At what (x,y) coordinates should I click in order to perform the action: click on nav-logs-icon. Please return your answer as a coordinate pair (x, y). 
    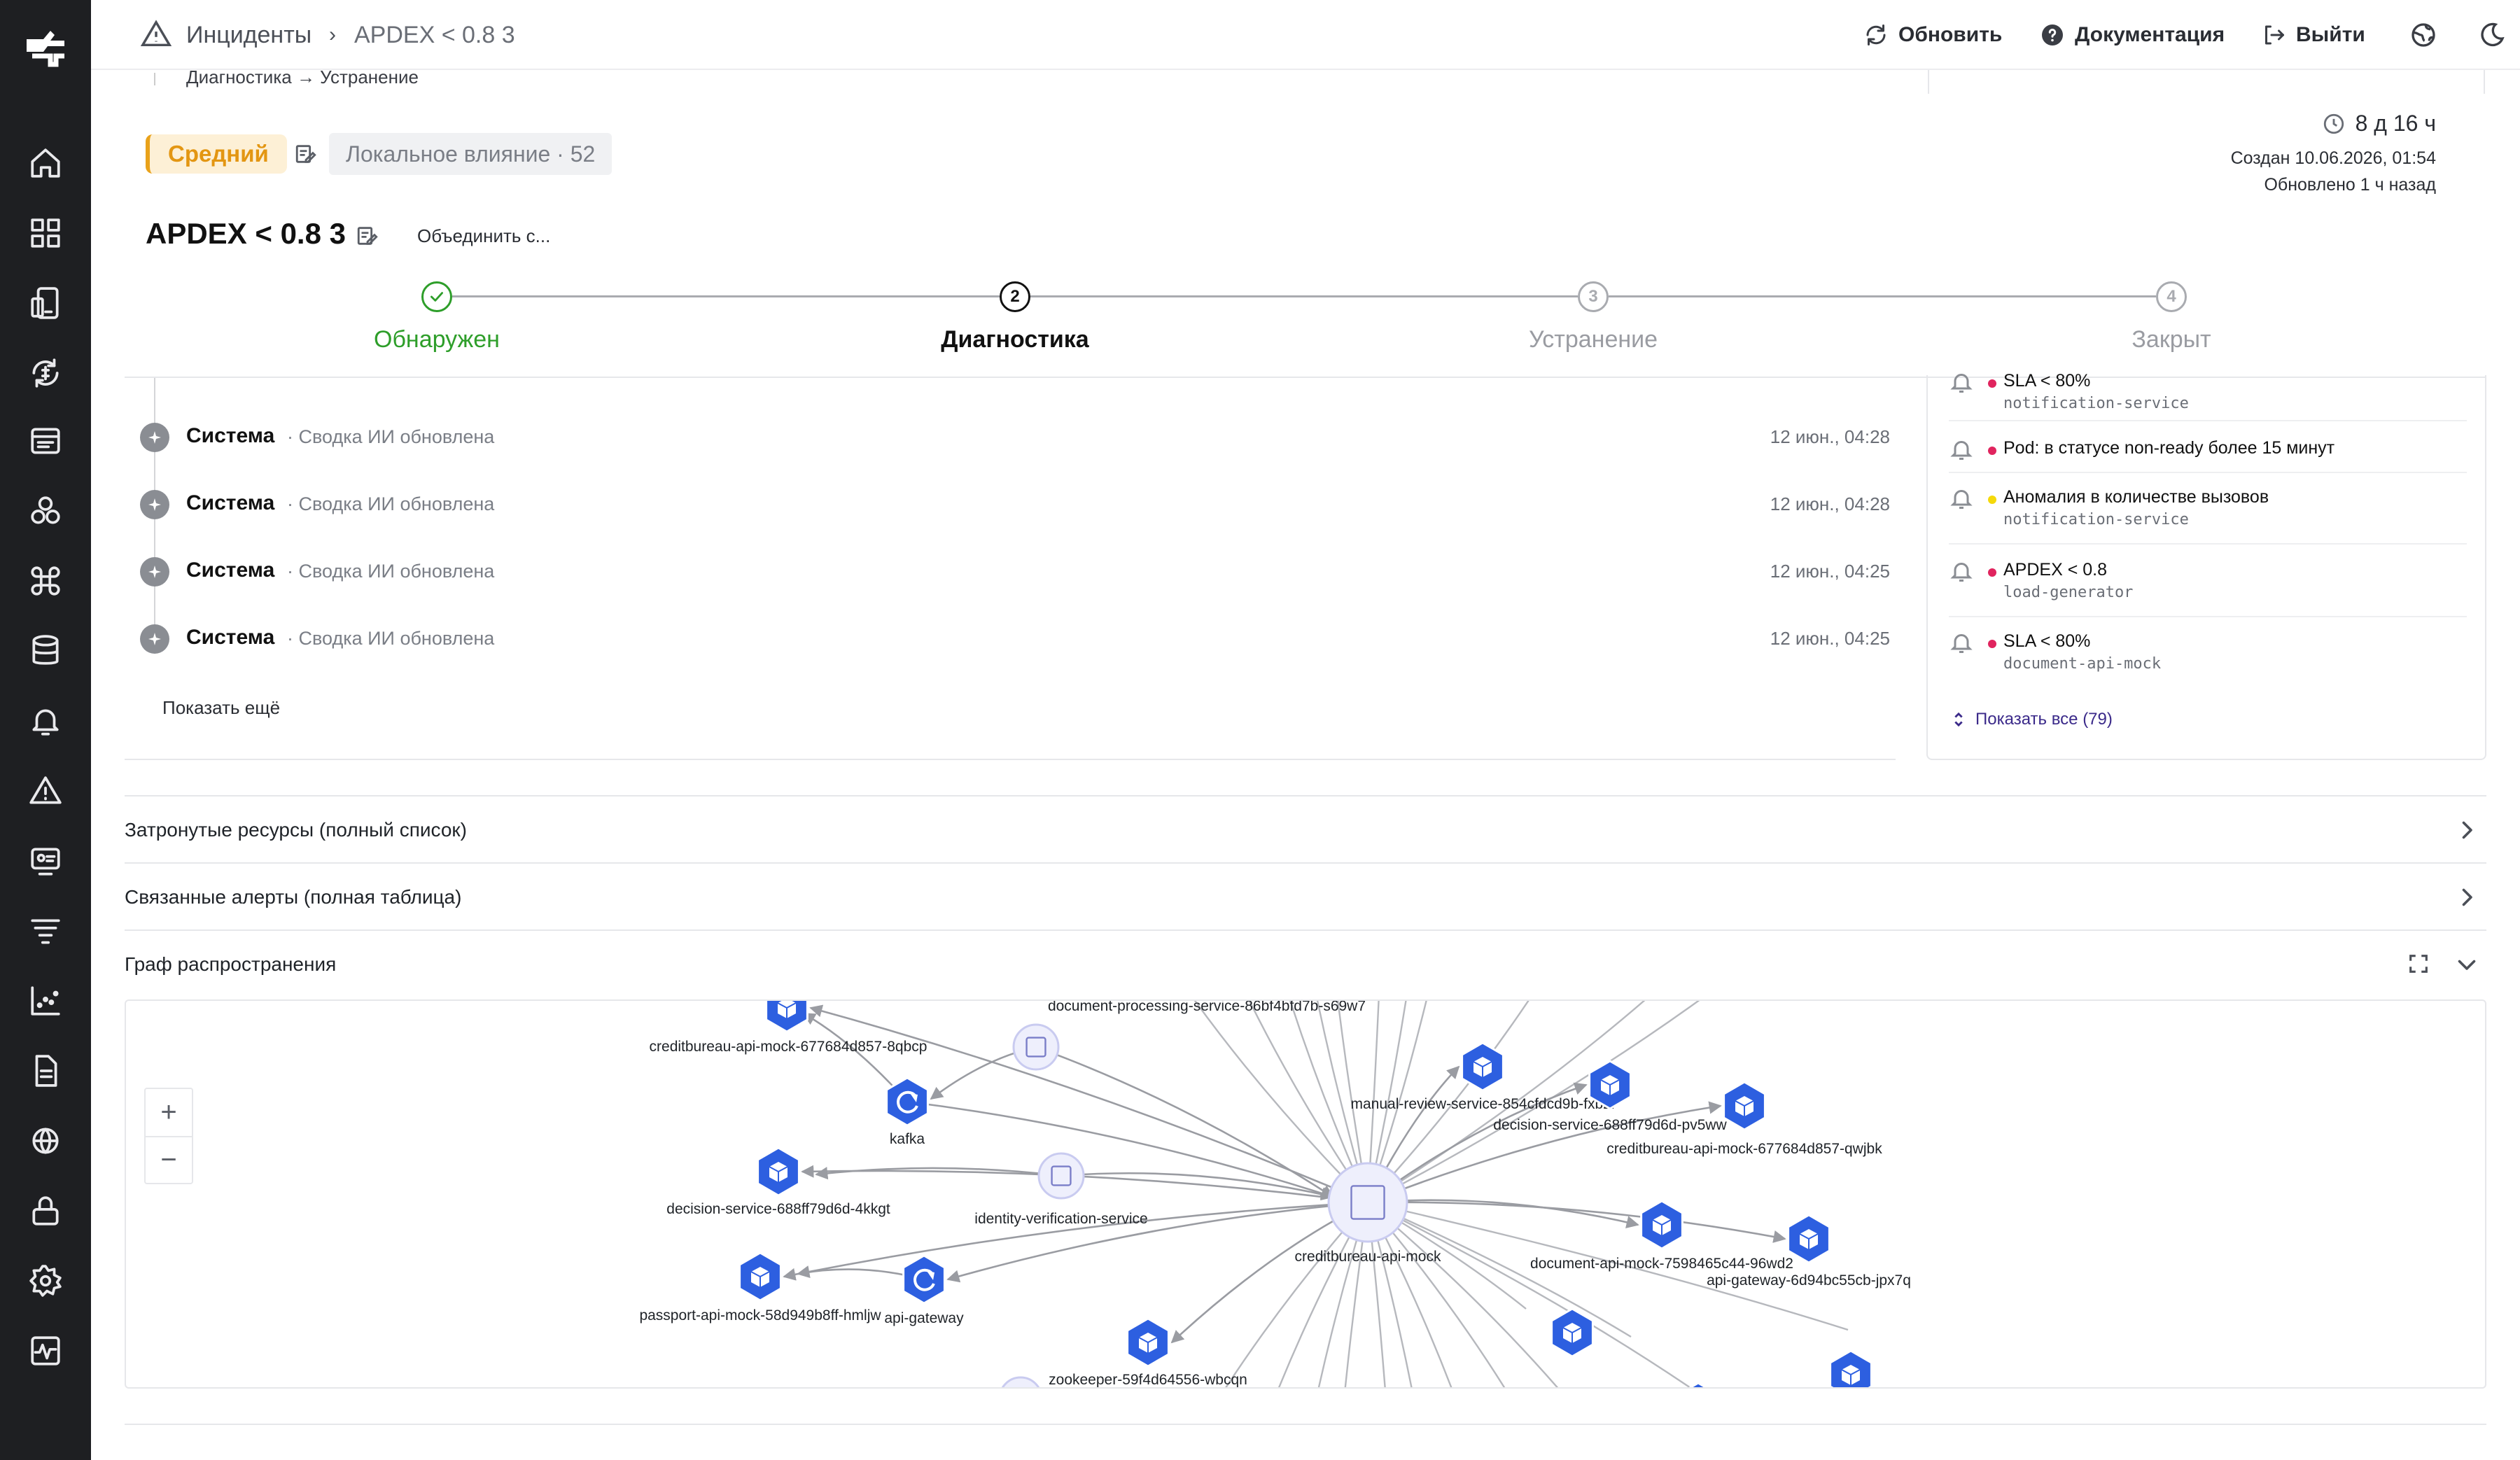
    Looking at the image, I should click on (45, 441).